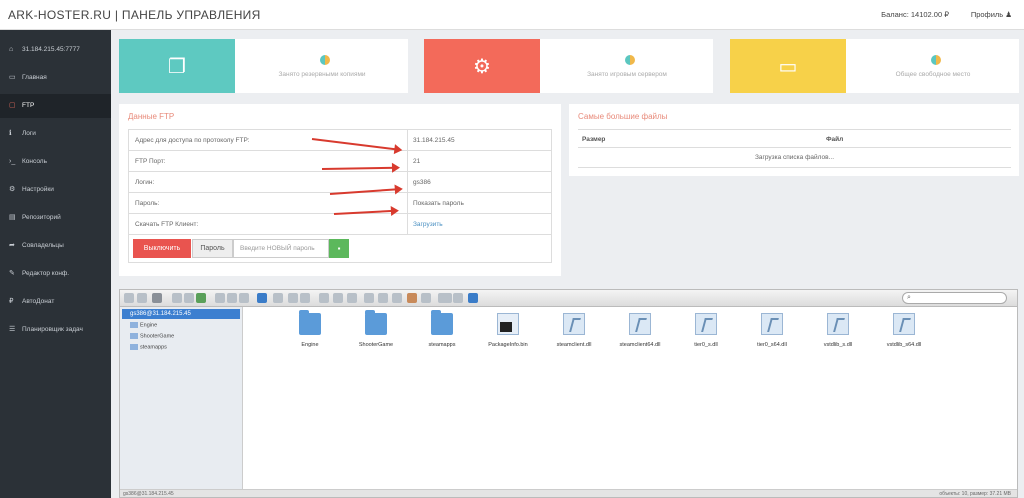 The width and height of the screenshot is (1024, 498). I want to click on col-size: Размер, so click(594, 139).